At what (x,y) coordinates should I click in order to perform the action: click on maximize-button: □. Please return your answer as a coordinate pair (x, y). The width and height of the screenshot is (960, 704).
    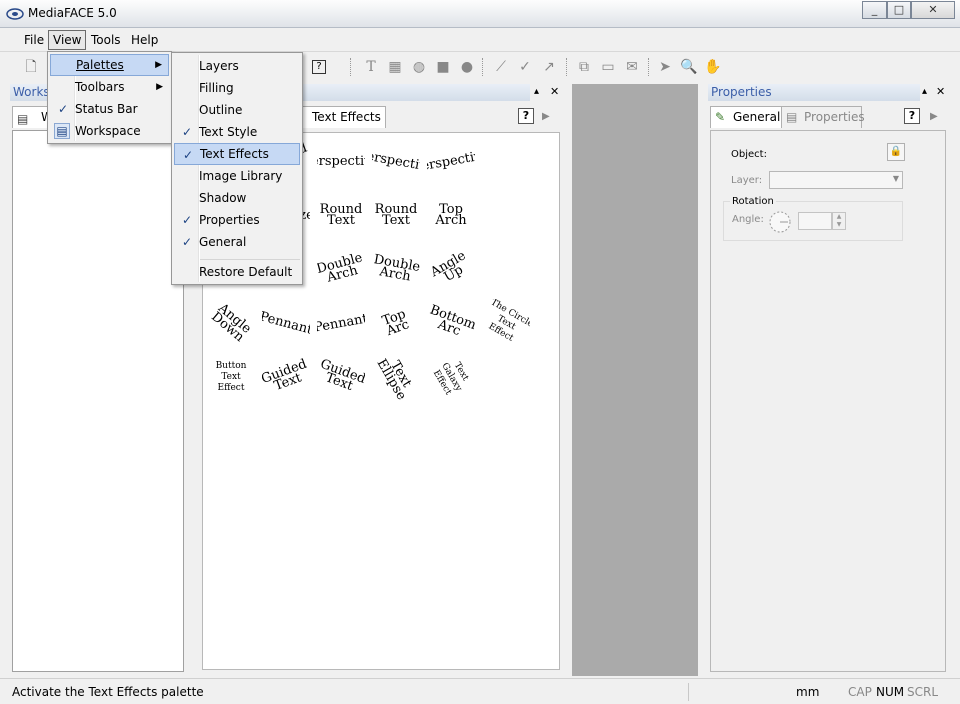
    Looking at the image, I should click on (899, 10).